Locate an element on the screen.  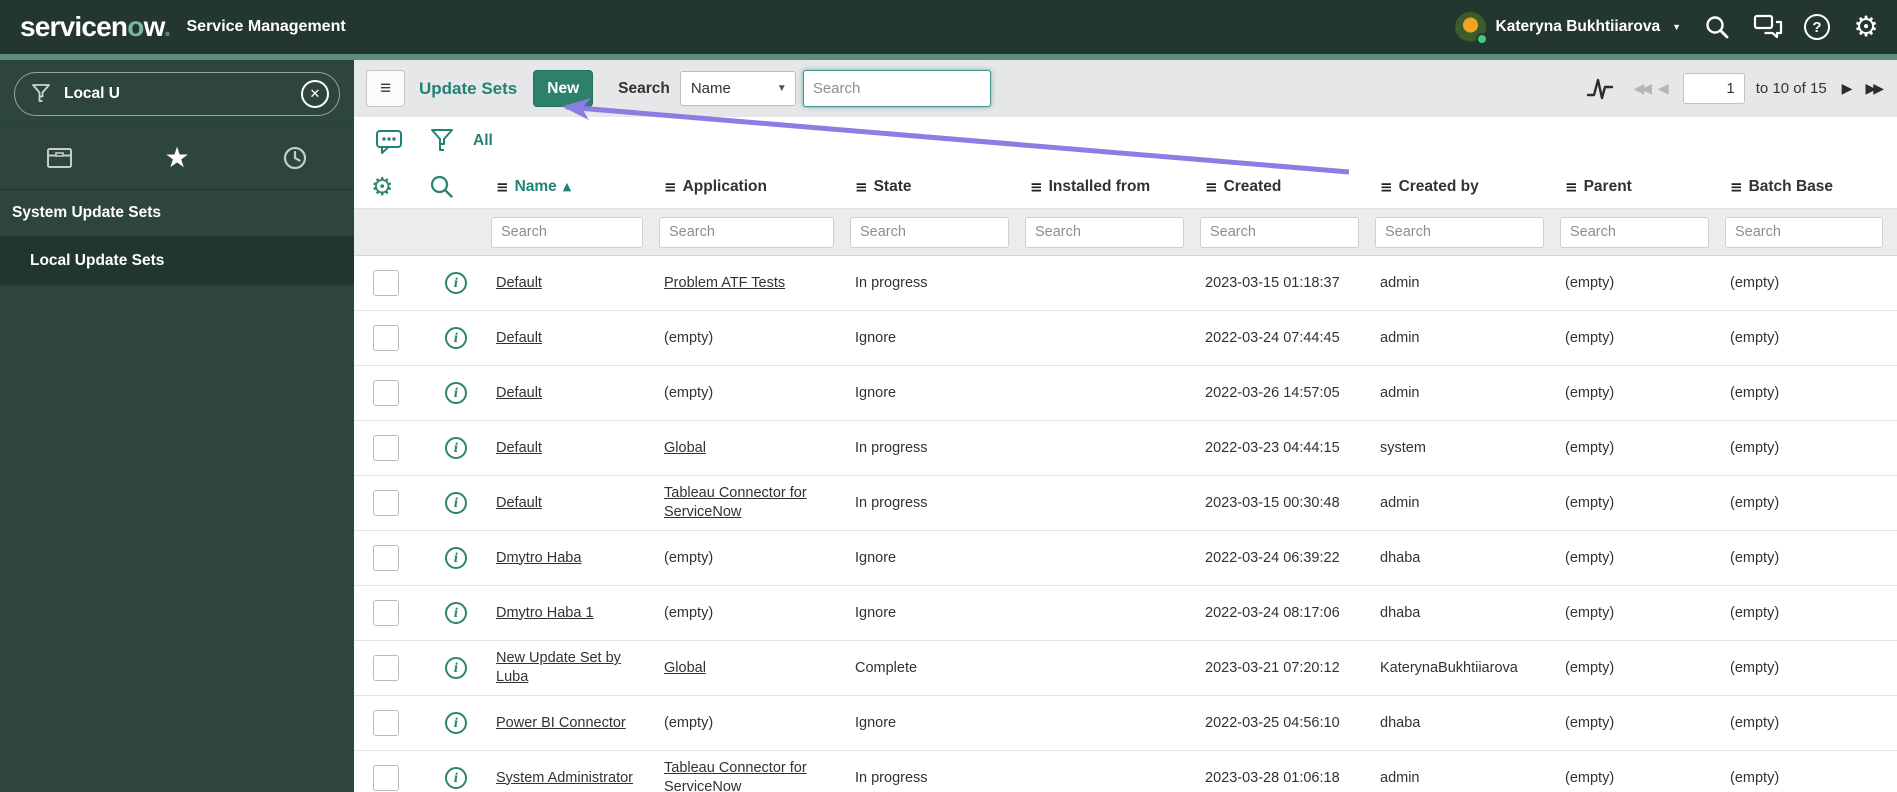
new-button: New is located at coordinates (563, 88).